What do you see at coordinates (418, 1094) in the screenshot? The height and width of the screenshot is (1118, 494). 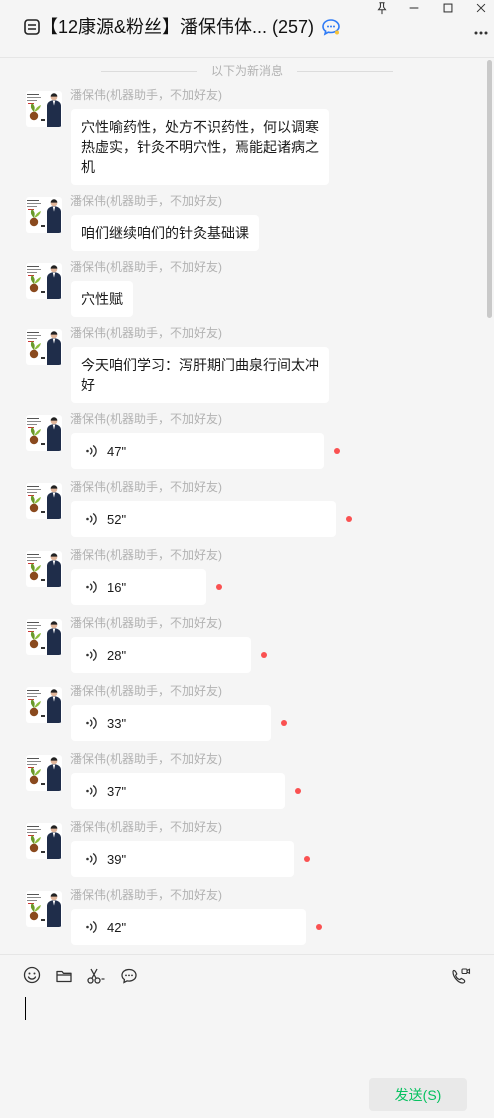 I see `send-button: 发送(S)` at bounding box center [418, 1094].